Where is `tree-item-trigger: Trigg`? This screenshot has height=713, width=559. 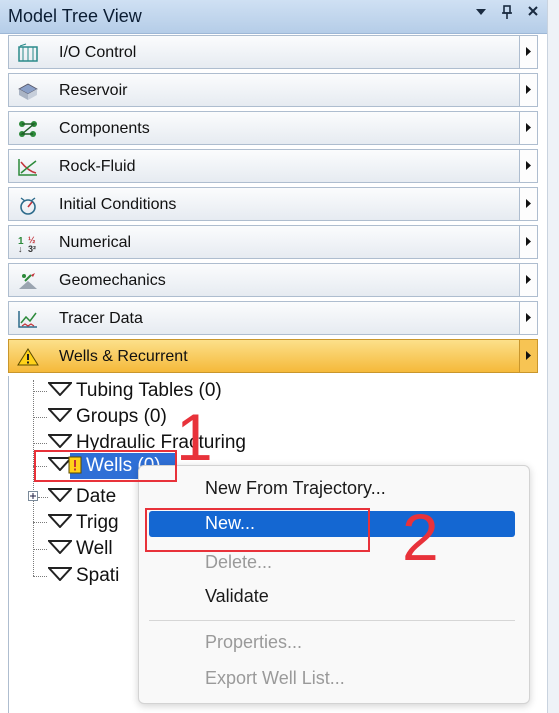 tree-item-trigger: Trigg is located at coordinates (82, 523).